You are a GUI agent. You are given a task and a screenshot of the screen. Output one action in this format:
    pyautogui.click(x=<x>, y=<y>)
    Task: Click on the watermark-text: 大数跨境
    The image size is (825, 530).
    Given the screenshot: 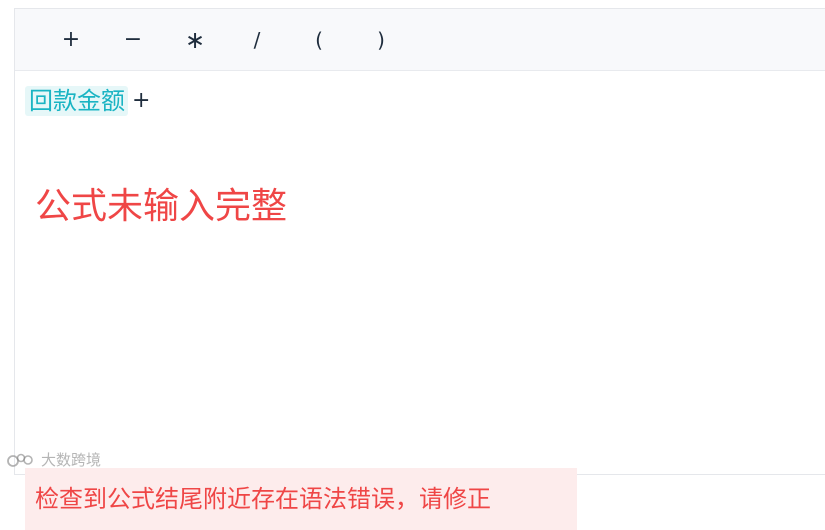 What is the action you would take?
    pyautogui.click(x=71, y=460)
    